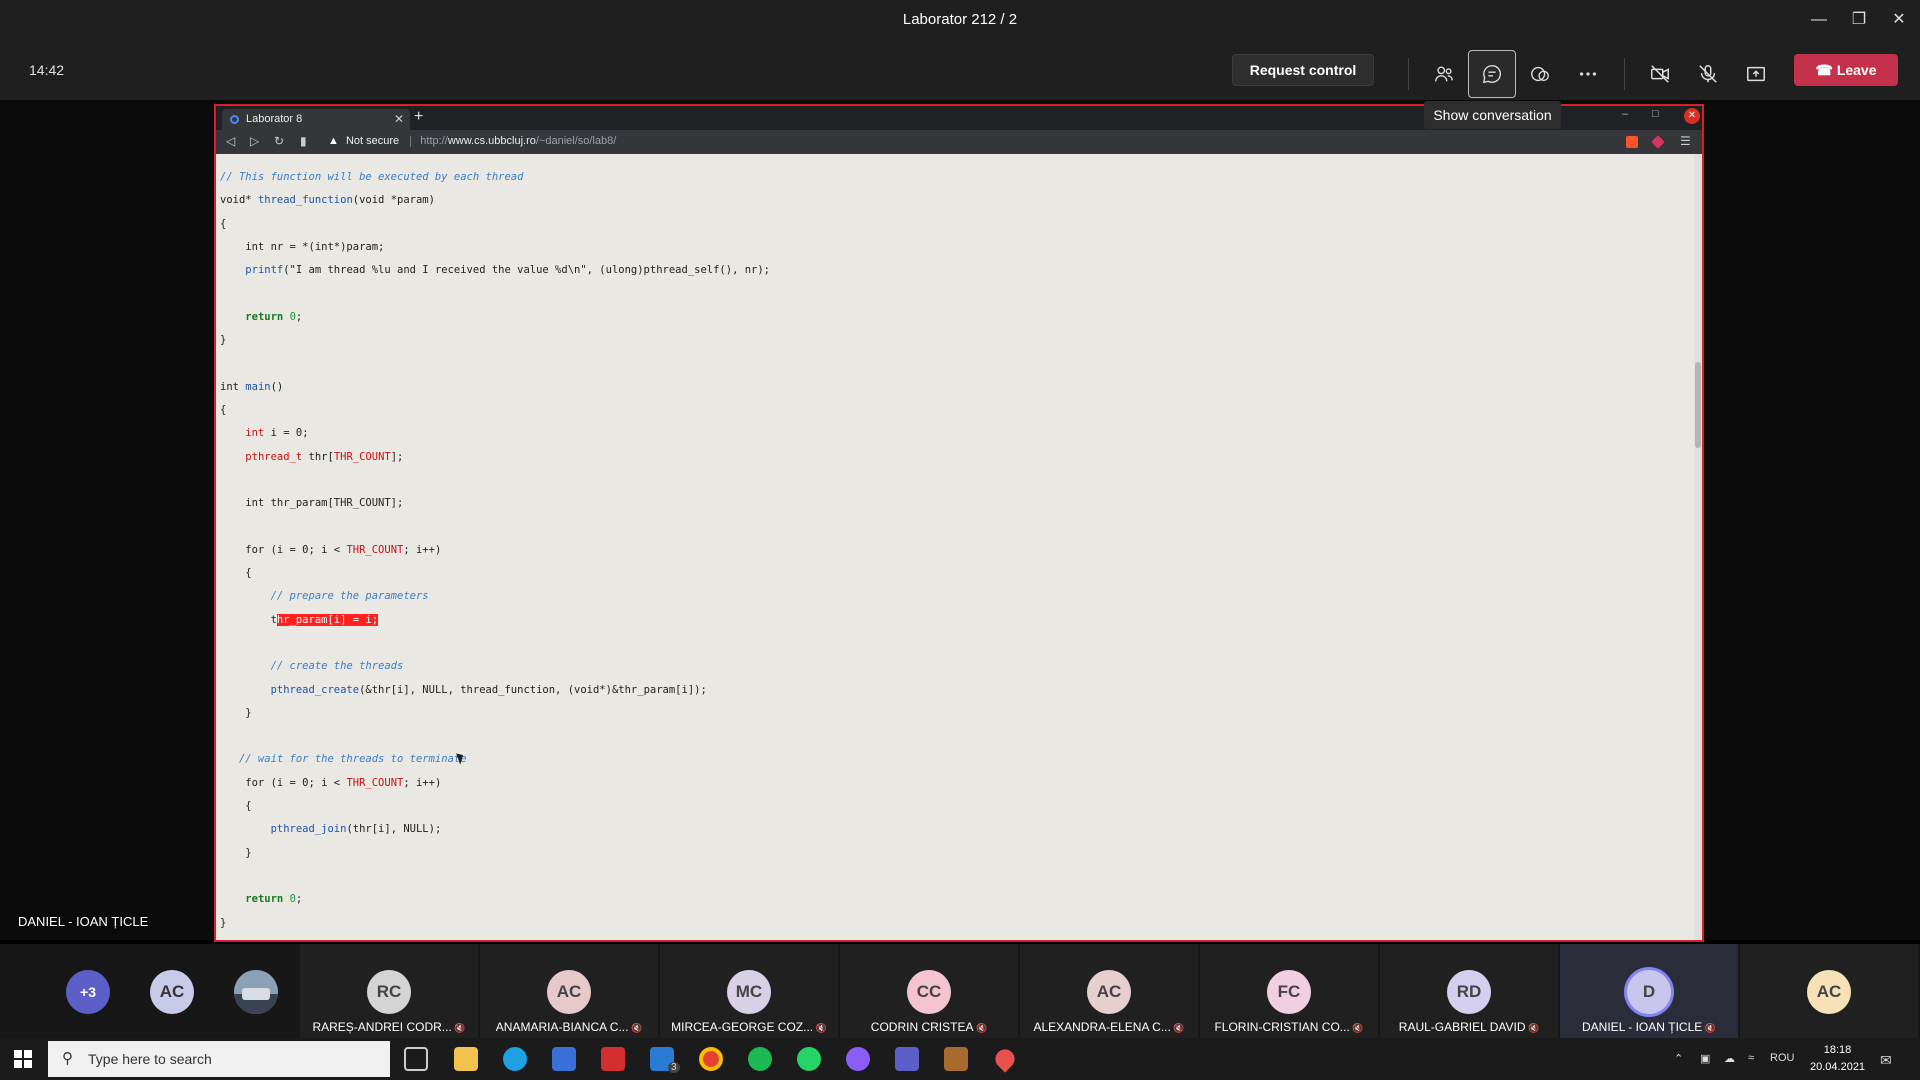 The image size is (1920, 1080). Describe the element at coordinates (466, 1059) in the screenshot. I see `file-explorer-icon` at that location.